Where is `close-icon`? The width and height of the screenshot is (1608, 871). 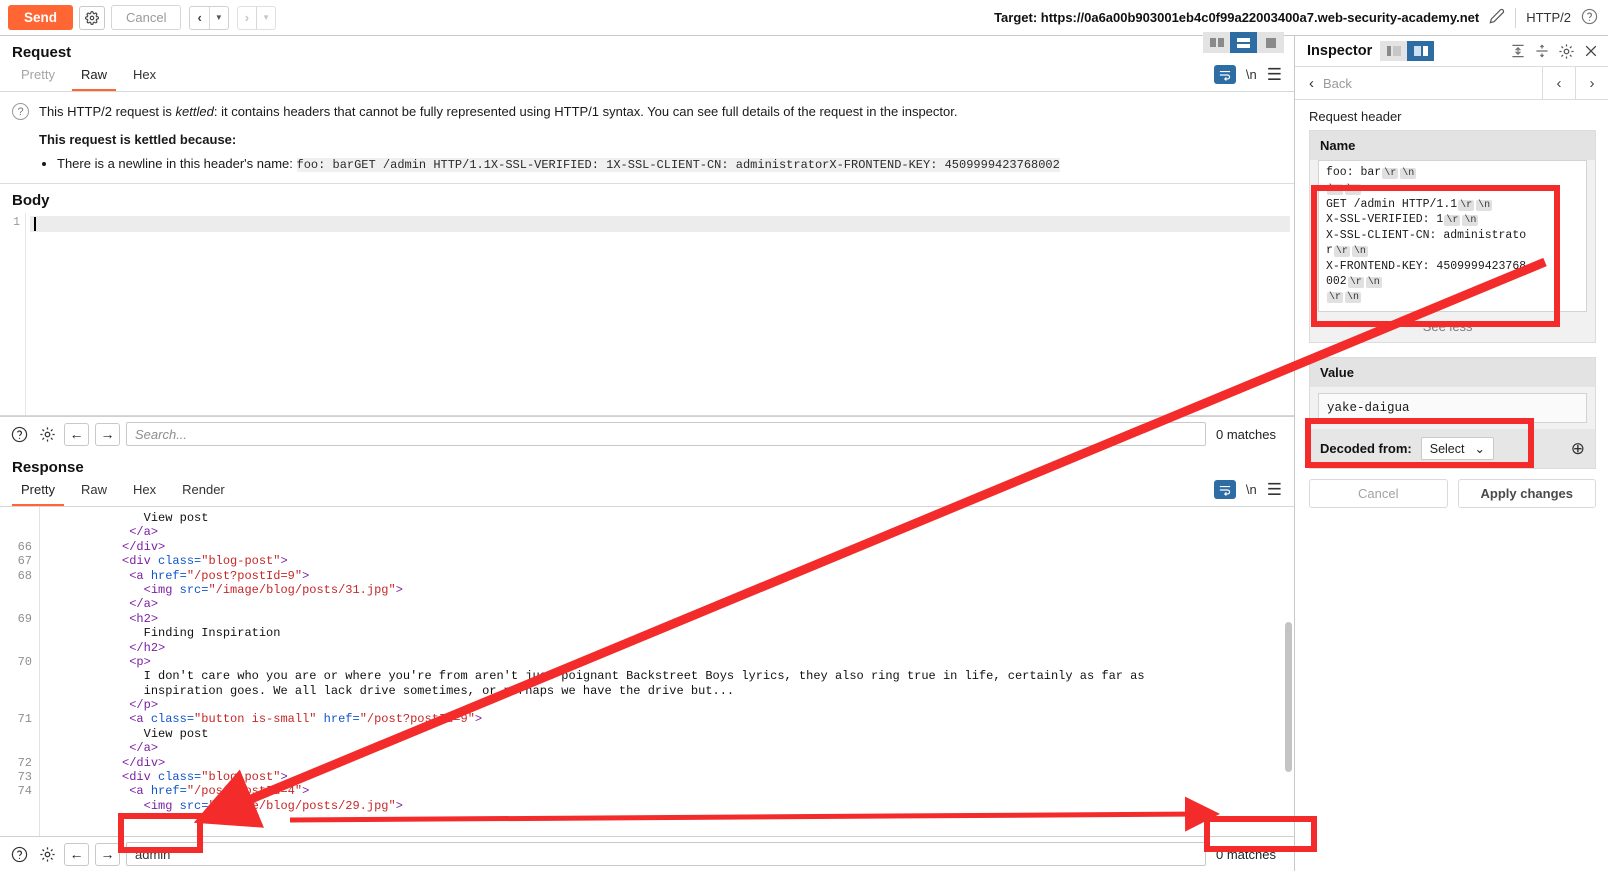
close-icon is located at coordinates (1591, 51).